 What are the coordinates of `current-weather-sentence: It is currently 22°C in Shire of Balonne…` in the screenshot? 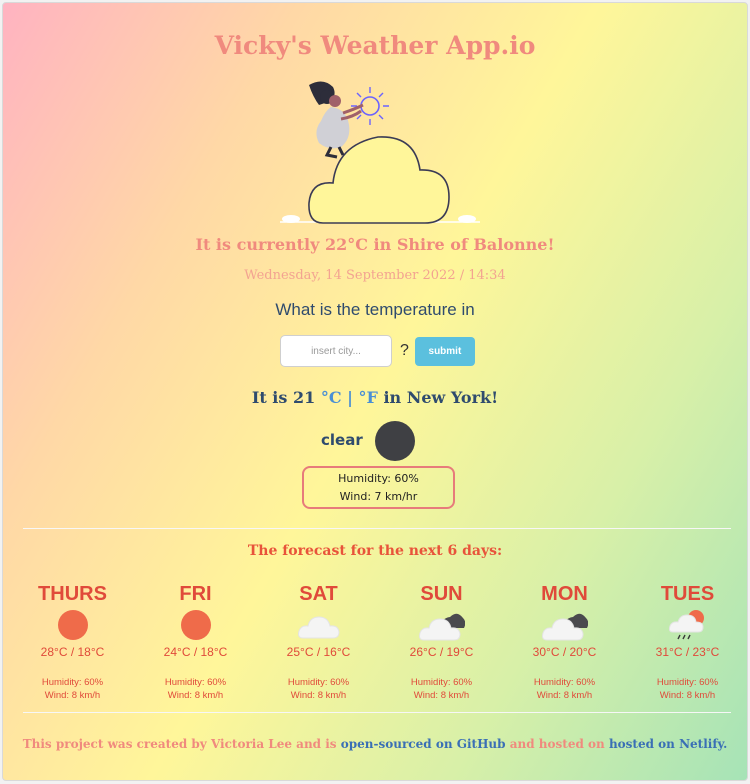 It's located at (375, 244).